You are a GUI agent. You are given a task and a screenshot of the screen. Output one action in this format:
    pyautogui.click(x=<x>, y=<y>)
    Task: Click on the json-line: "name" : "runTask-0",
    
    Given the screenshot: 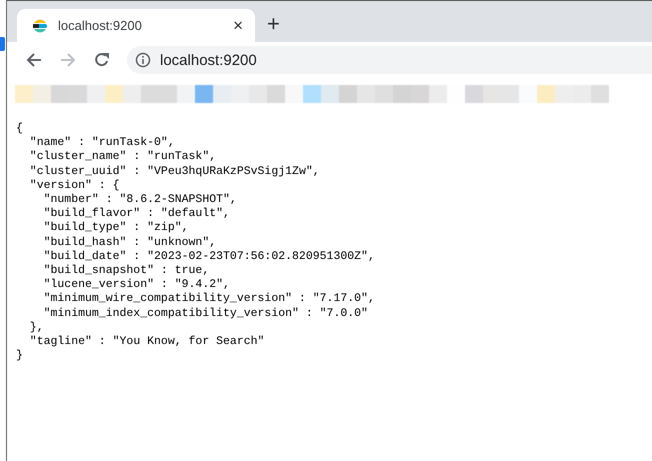 What is the action you would take?
    pyautogui.click(x=102, y=143)
    